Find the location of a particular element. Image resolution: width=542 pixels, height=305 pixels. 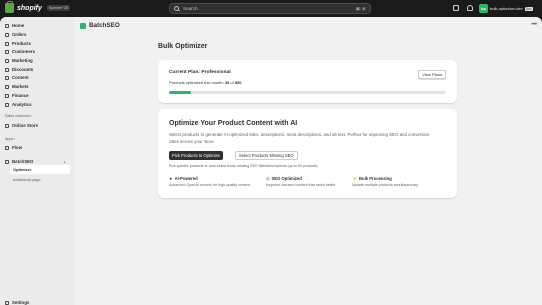

store-icon is located at coordinates (456, 8).